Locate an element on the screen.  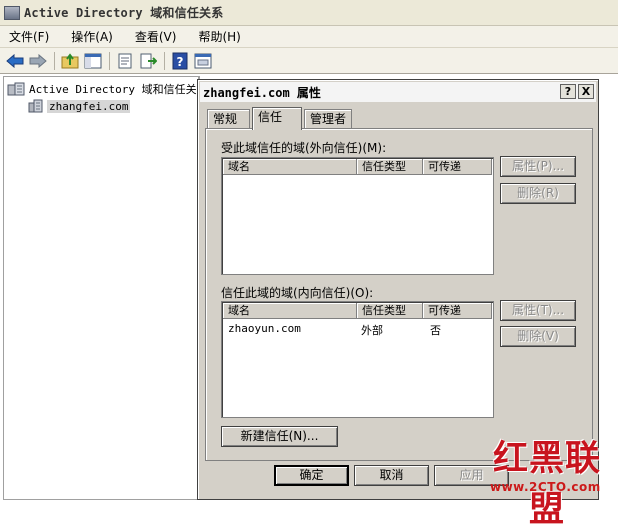
console-tree-icon is located at coordinates (93, 61).